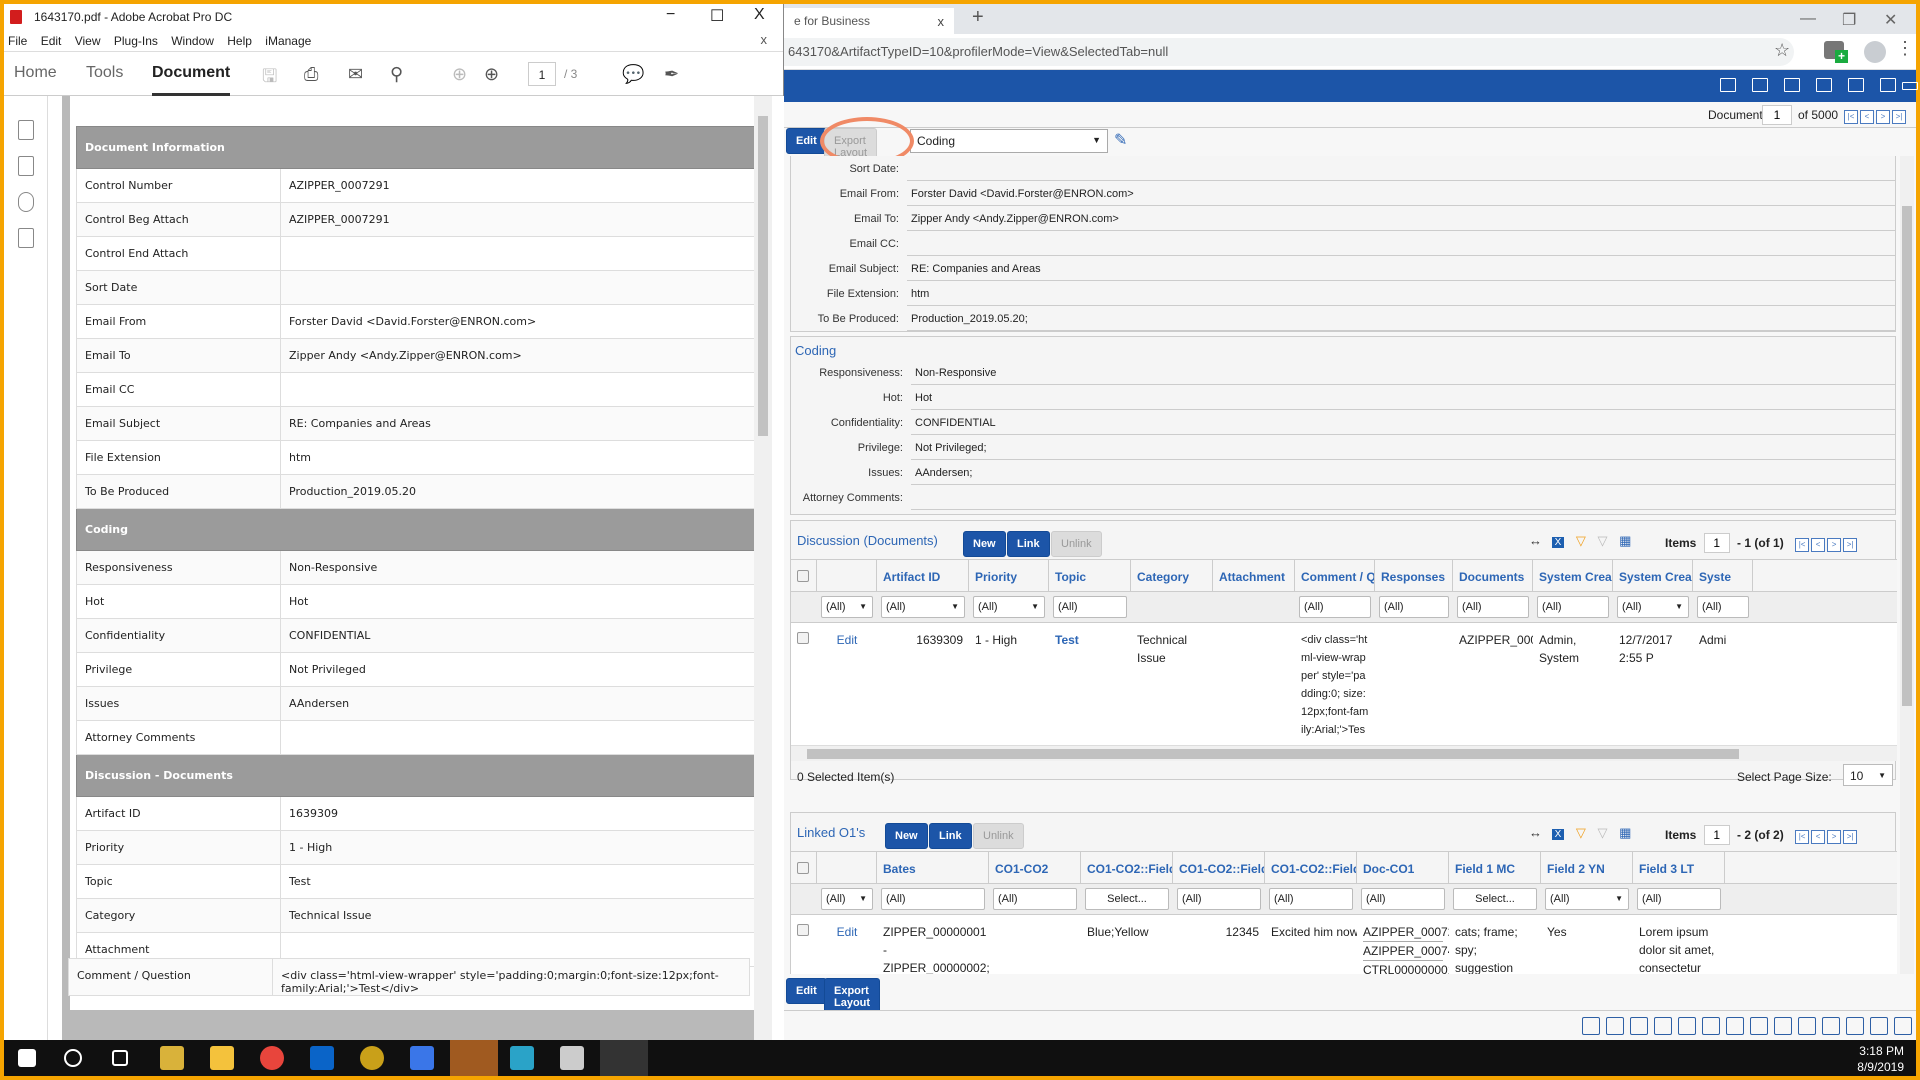  What do you see at coordinates (239, 41) in the screenshot?
I see `menu-help: Help` at bounding box center [239, 41].